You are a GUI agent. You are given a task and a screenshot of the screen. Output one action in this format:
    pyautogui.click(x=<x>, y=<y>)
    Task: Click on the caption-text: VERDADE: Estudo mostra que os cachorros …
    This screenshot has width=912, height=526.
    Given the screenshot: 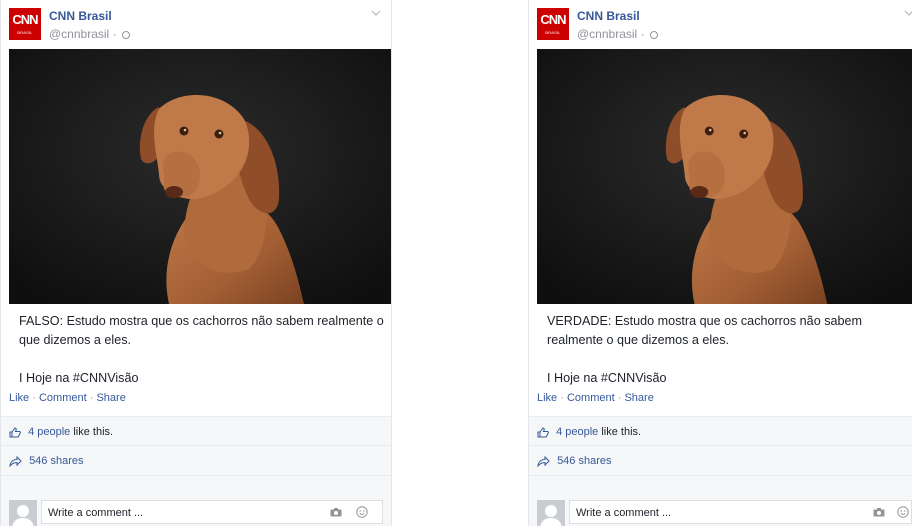 What is the action you would take?
    pyautogui.click(x=704, y=330)
    